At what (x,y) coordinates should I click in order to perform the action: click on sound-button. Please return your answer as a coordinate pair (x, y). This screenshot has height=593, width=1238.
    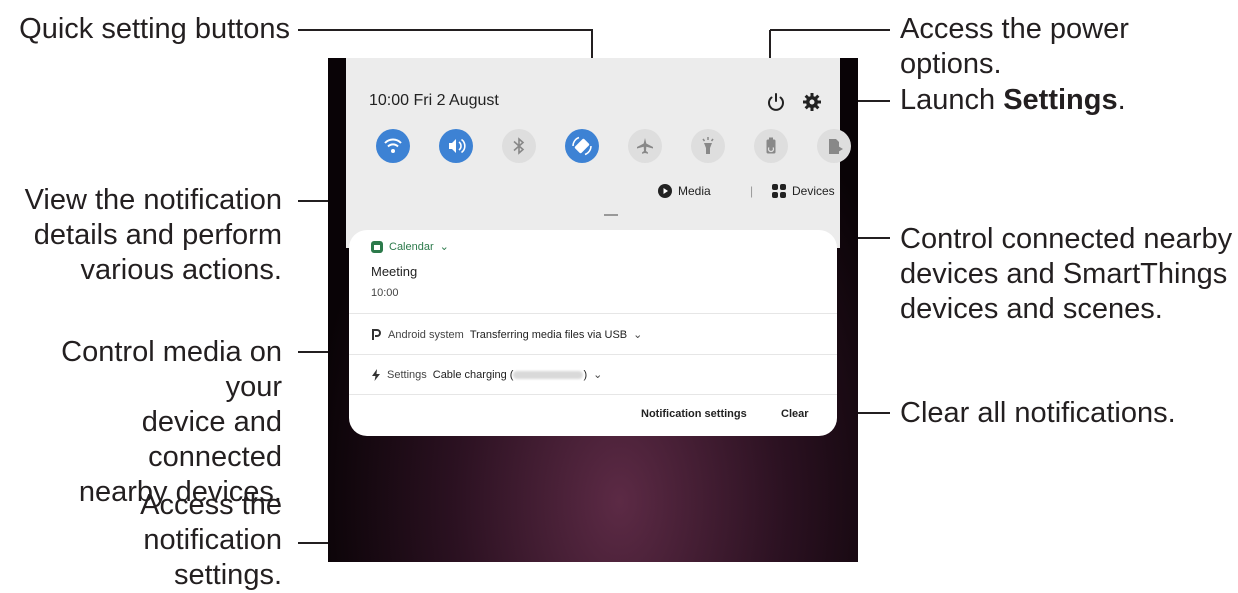
    Looking at the image, I should click on (456, 146).